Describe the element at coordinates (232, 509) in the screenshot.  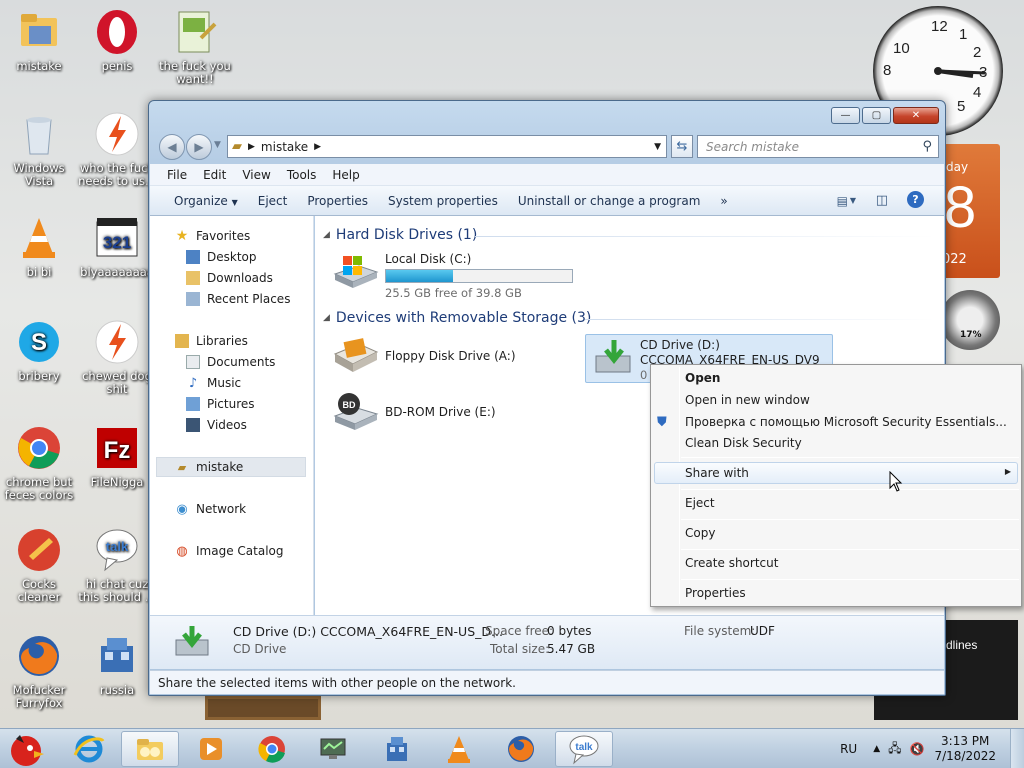
I see `nav-network: ◉ Network` at that location.